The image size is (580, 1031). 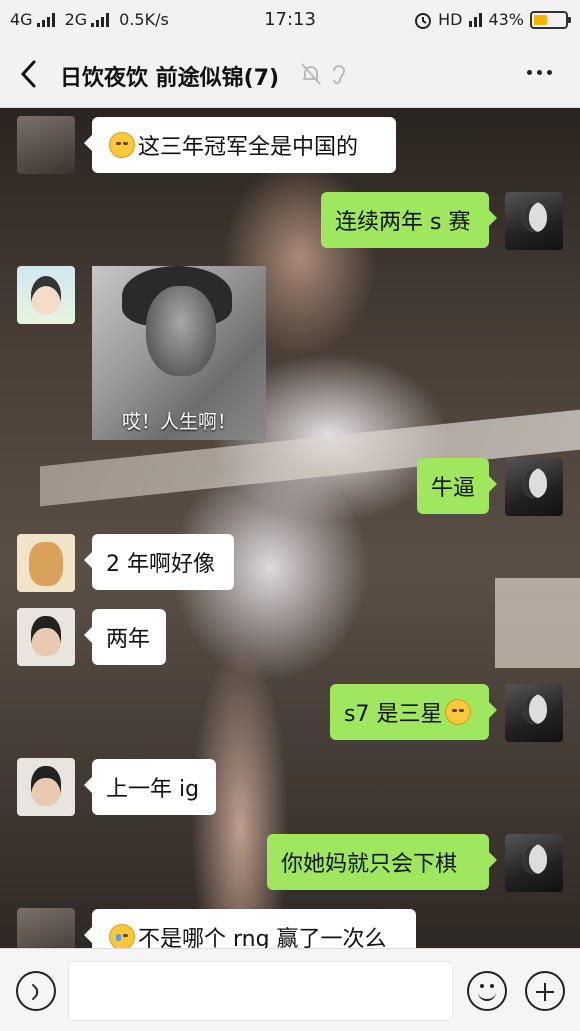 I want to click on message-text: 你她妈就只会下棋, so click(x=369, y=864).